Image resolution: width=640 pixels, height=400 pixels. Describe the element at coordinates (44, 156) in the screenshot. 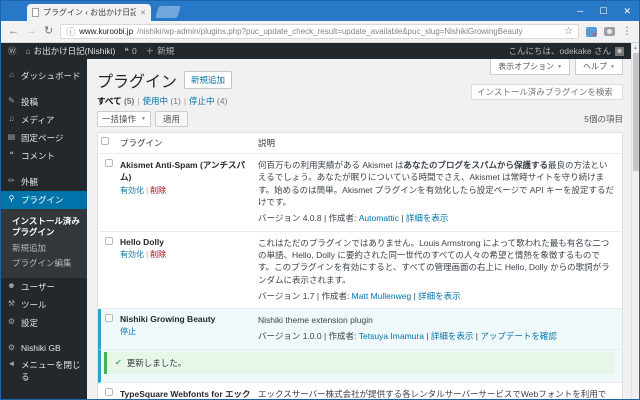

I see `sidebar-item-comments: ❝ コメント` at that location.